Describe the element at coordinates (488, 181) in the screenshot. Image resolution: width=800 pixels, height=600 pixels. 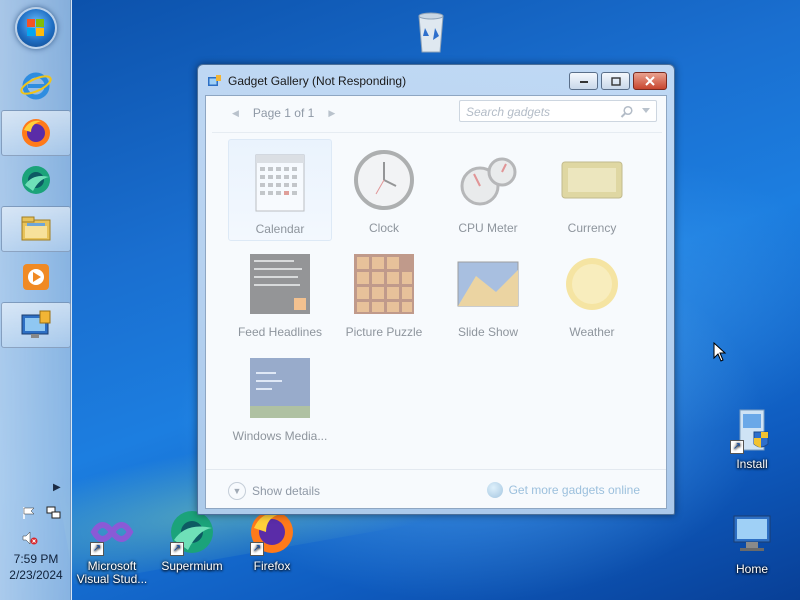
I see `cpu-meter-gadget-icon` at that location.